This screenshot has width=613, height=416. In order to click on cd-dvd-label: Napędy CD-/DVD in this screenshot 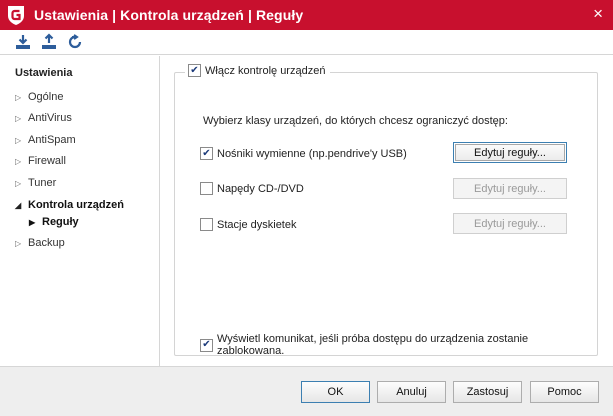, I will do `click(260, 188)`.